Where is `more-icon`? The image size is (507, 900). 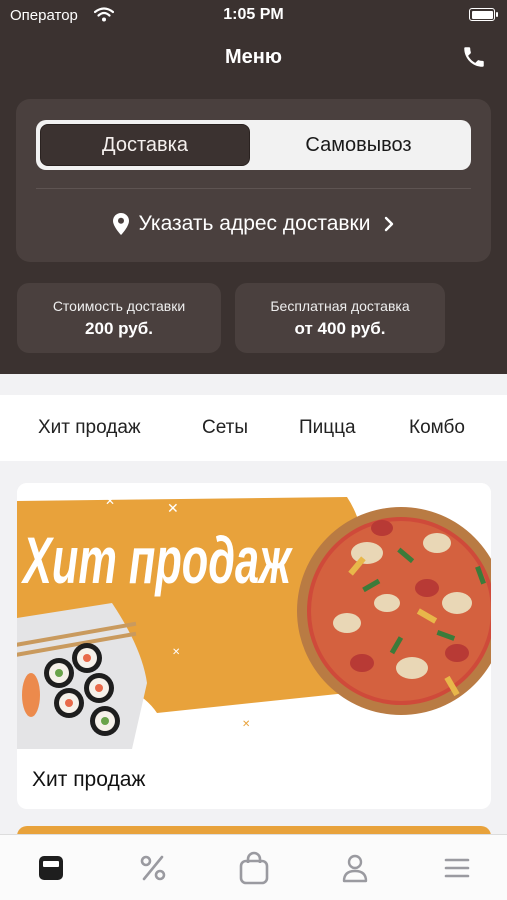
more-icon is located at coordinates (457, 868).